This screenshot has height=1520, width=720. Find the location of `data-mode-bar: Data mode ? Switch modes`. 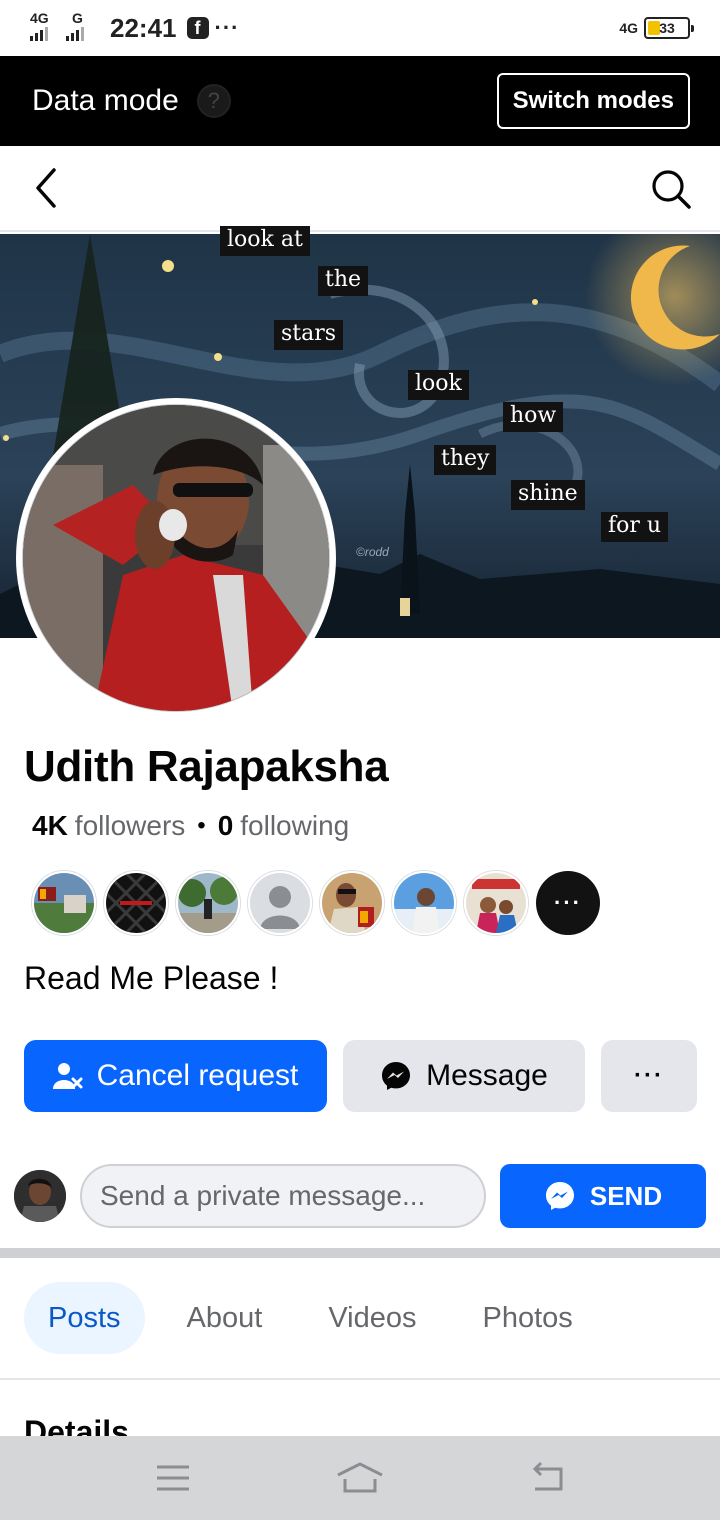

data-mode-bar: Data mode ? Switch modes is located at coordinates (360, 101).